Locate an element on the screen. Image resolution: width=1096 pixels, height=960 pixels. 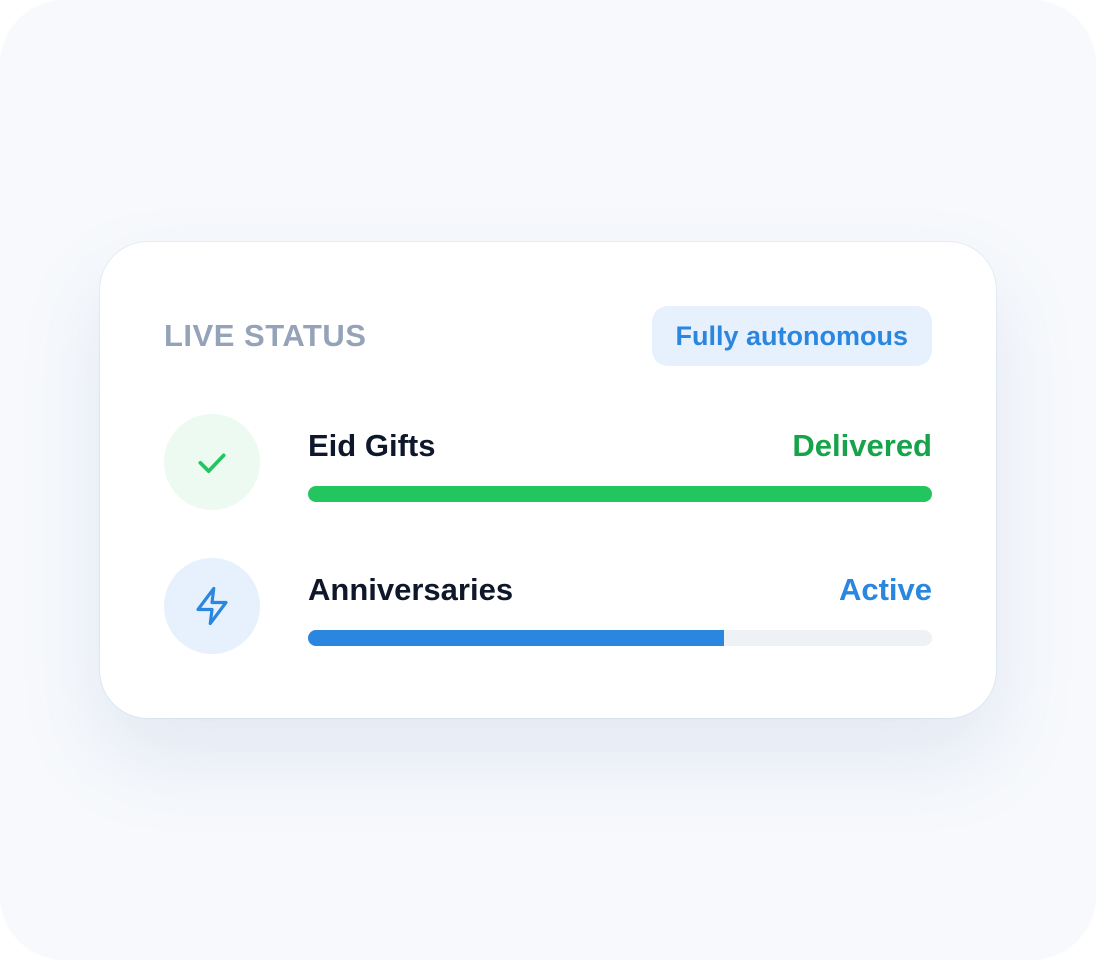
card-title: LIVE STATUS is located at coordinates (265, 335).